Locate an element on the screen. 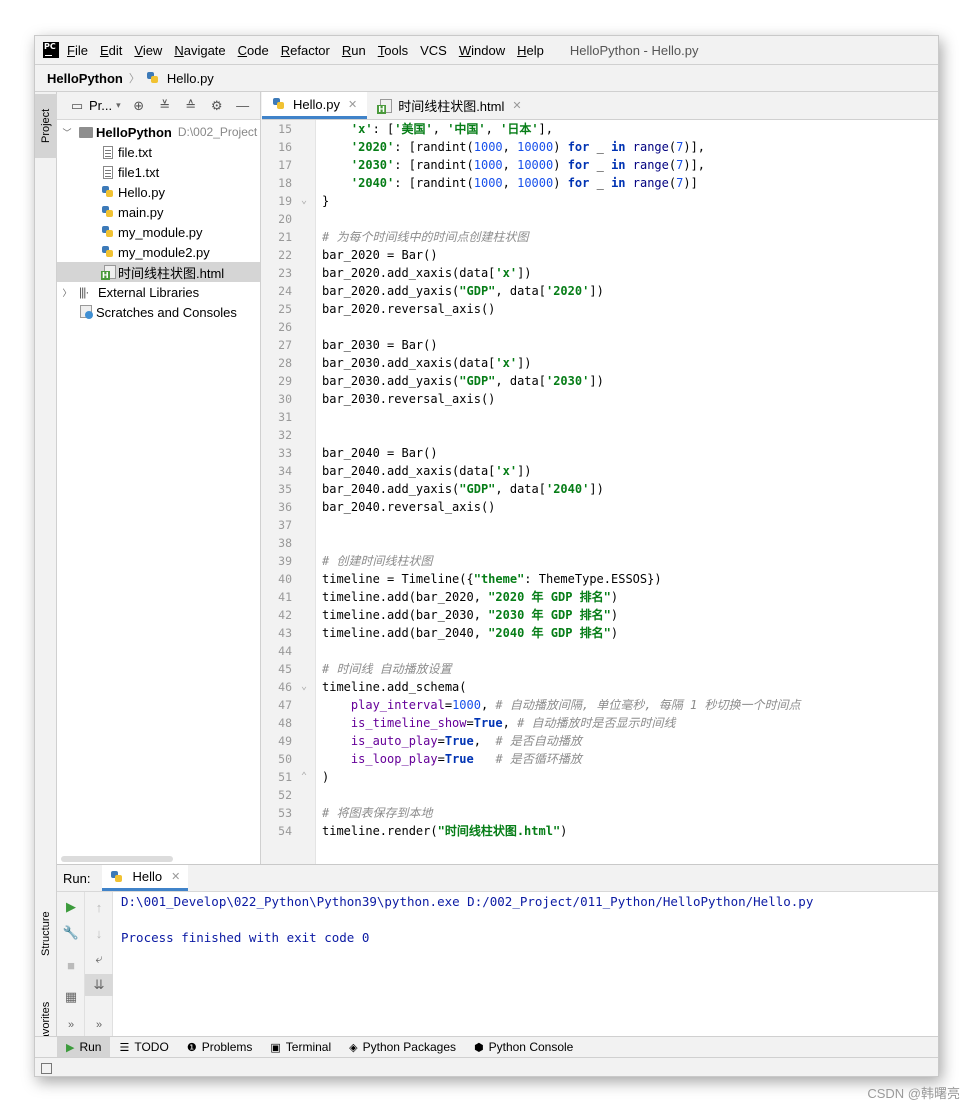  tool-window-button: ▣ Terminal is located at coordinates (300, 1047).